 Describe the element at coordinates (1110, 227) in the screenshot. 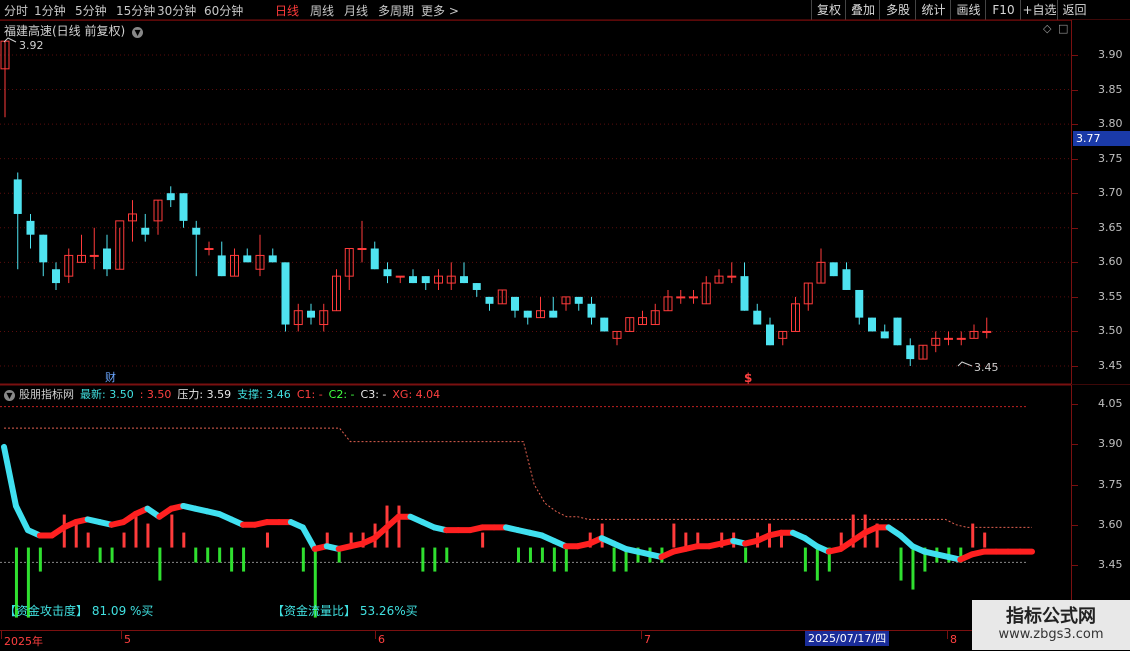

I see `price-axis-label: 3.65` at that location.